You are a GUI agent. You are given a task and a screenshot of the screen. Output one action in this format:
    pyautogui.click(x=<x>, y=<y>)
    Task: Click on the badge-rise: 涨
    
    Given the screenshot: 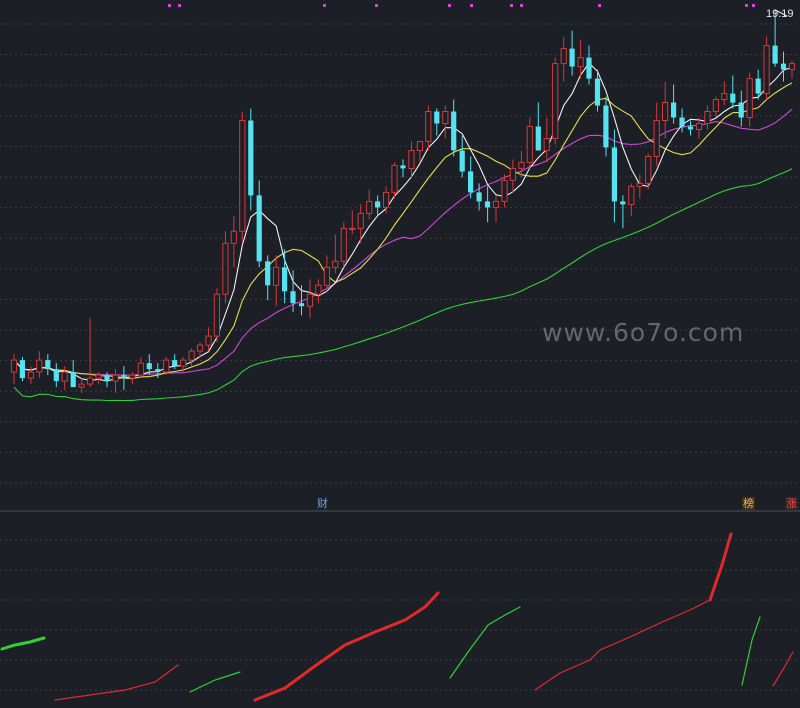 What is the action you would take?
    pyautogui.click(x=791, y=503)
    